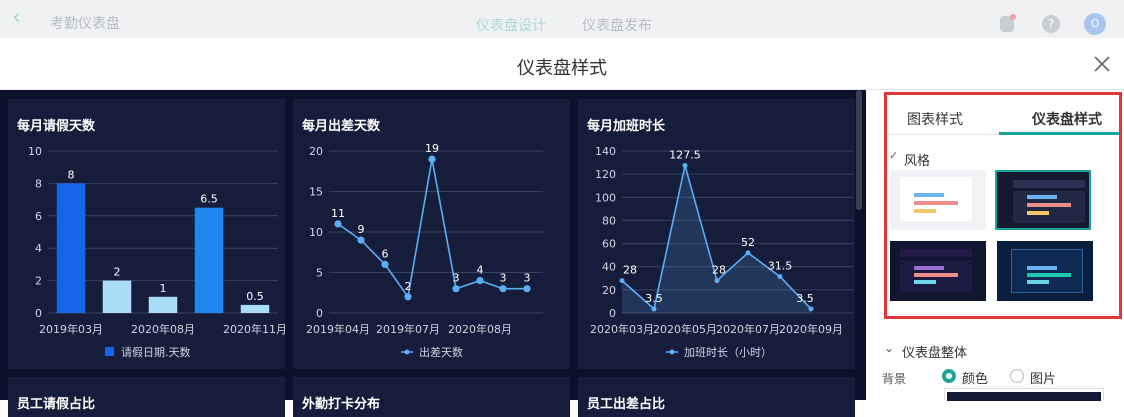  I want to click on theme-light, so click(938, 200).